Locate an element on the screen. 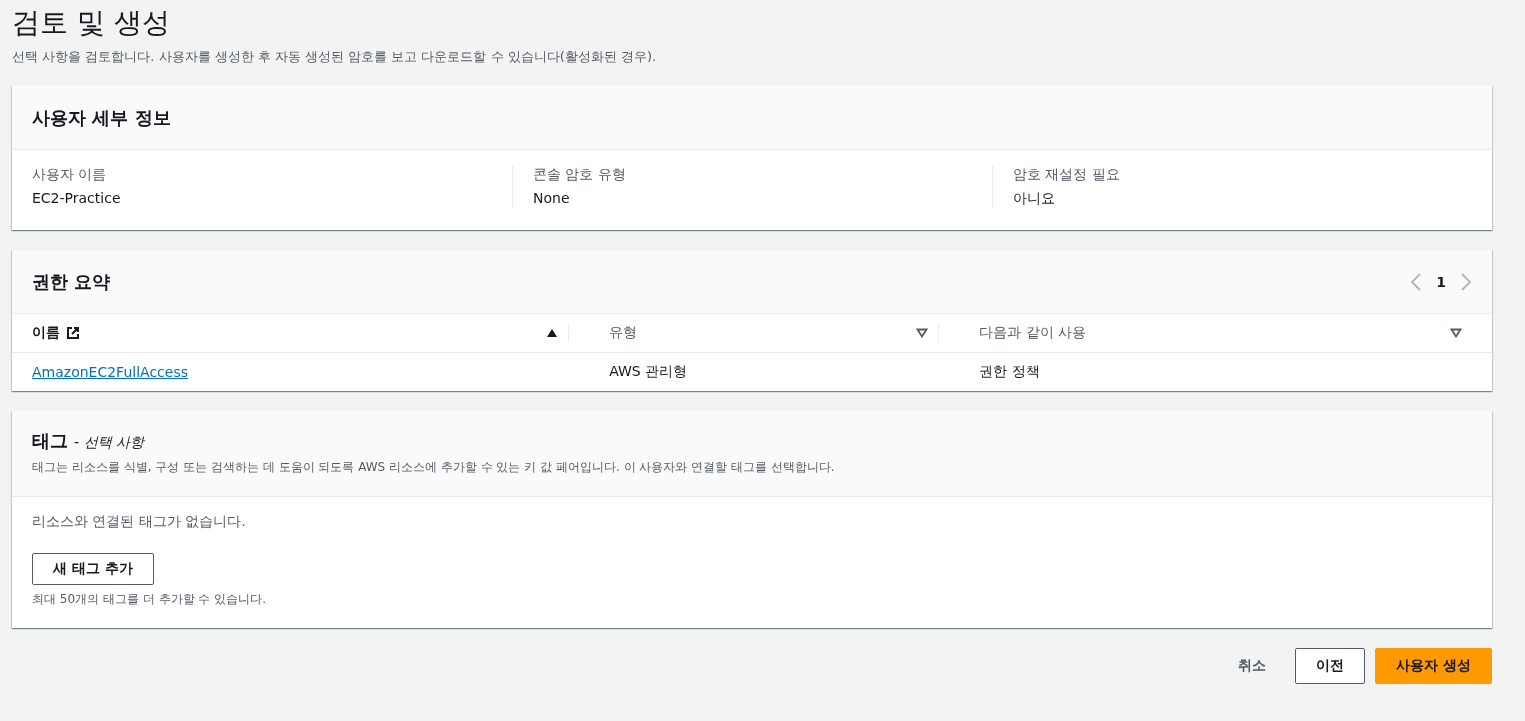 The height and width of the screenshot is (721, 1525). page-description: 선택 사항을 검토합니다. 사용자를 생성한 후 자동 생성된 암호를 보고 다운로드할 수 있습니다(활성화된 경우). is located at coordinates (335, 57).